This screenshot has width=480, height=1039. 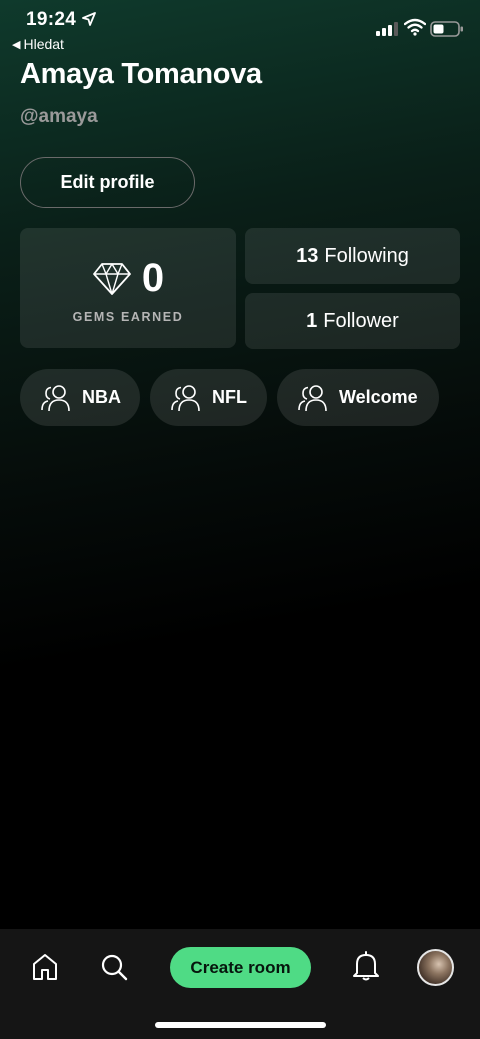 I want to click on edit-profile-button: Edit profile, so click(x=107, y=182).